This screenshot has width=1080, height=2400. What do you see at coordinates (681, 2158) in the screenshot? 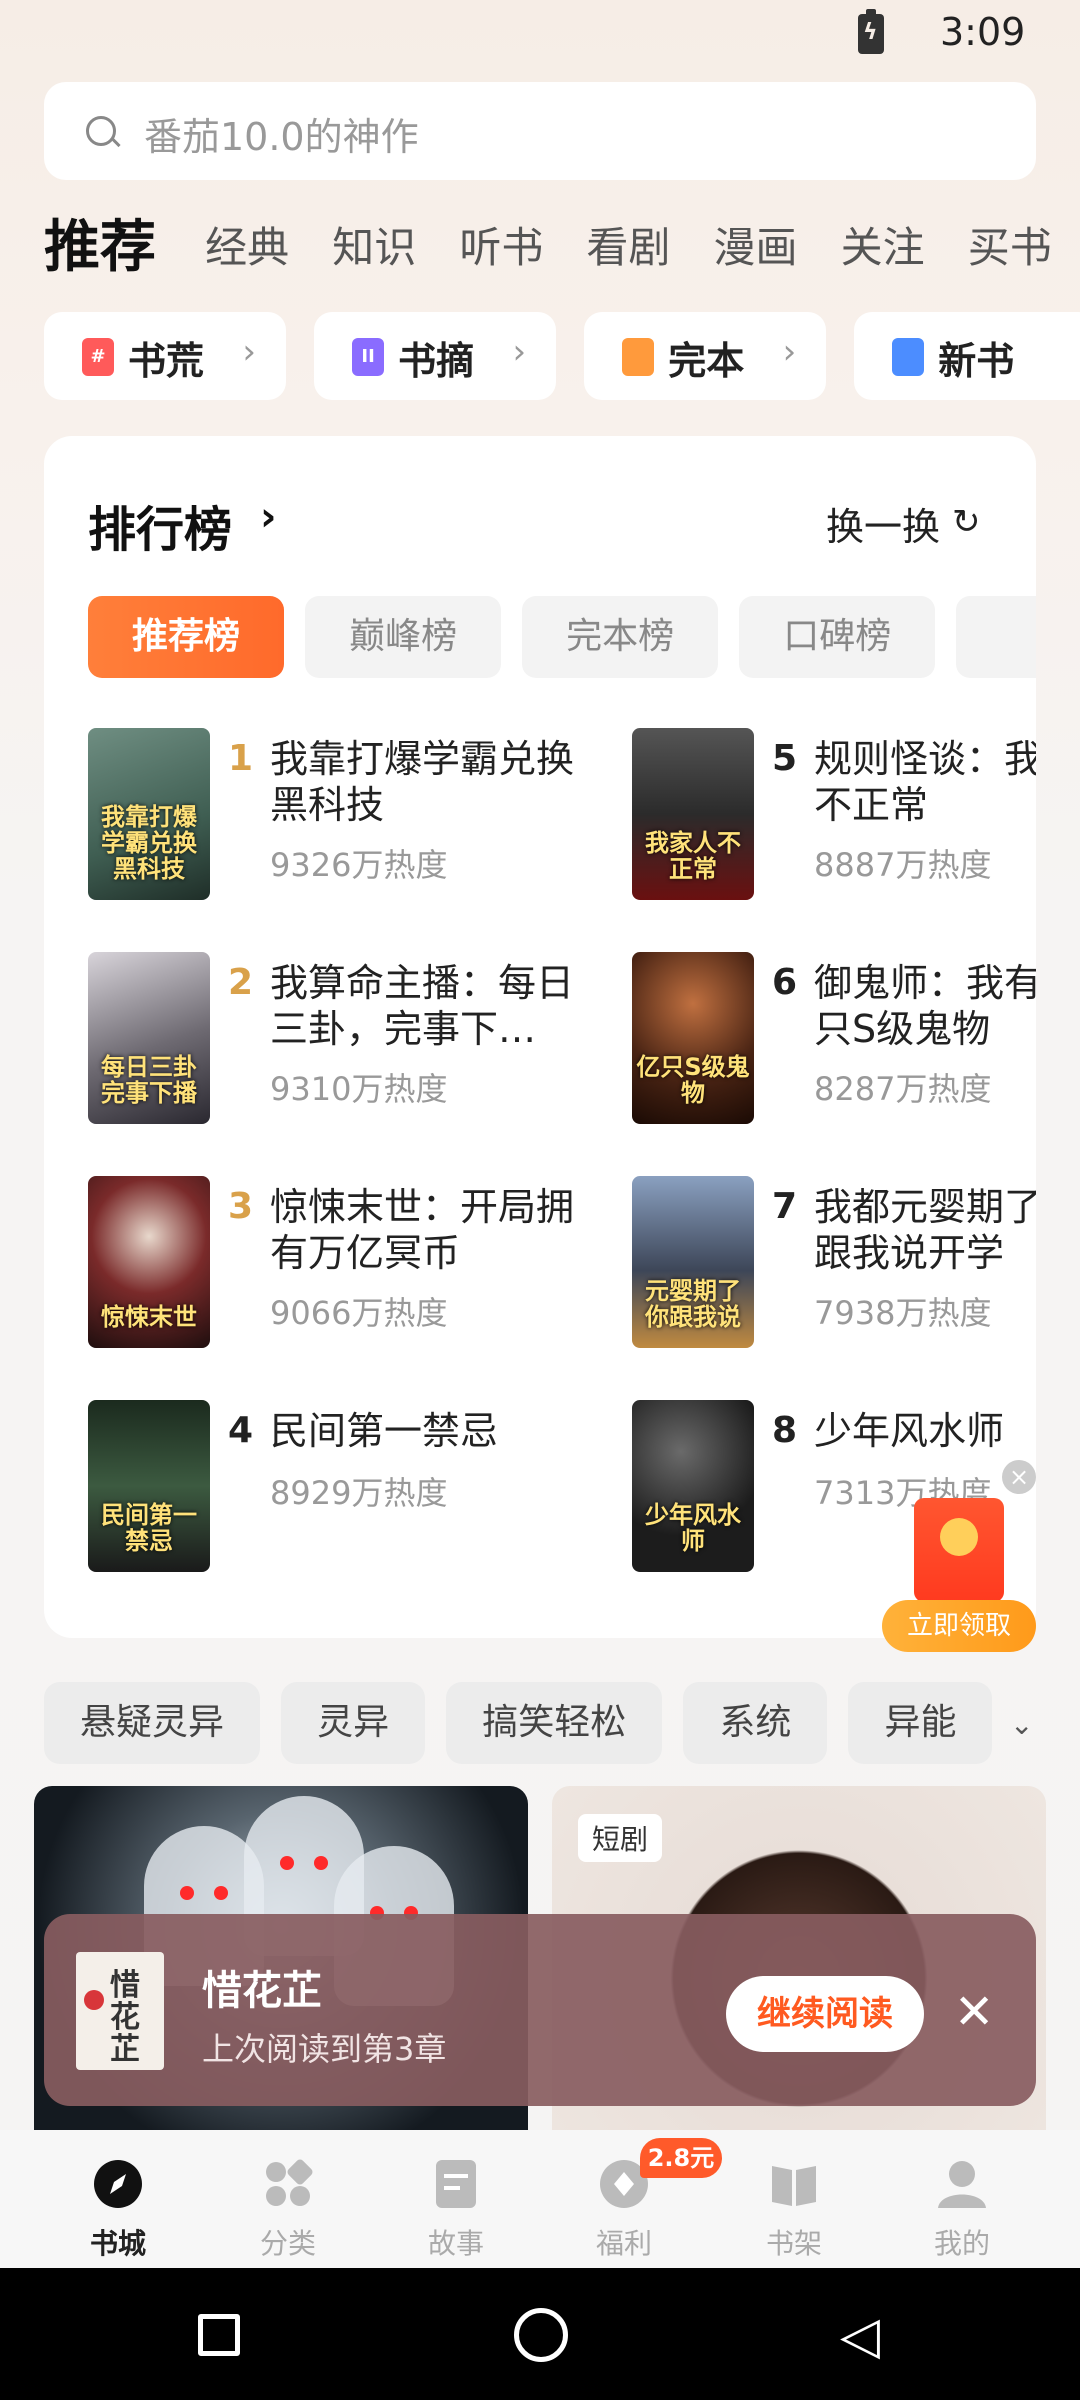
I see `welfare-badge: 2.8元` at bounding box center [681, 2158].